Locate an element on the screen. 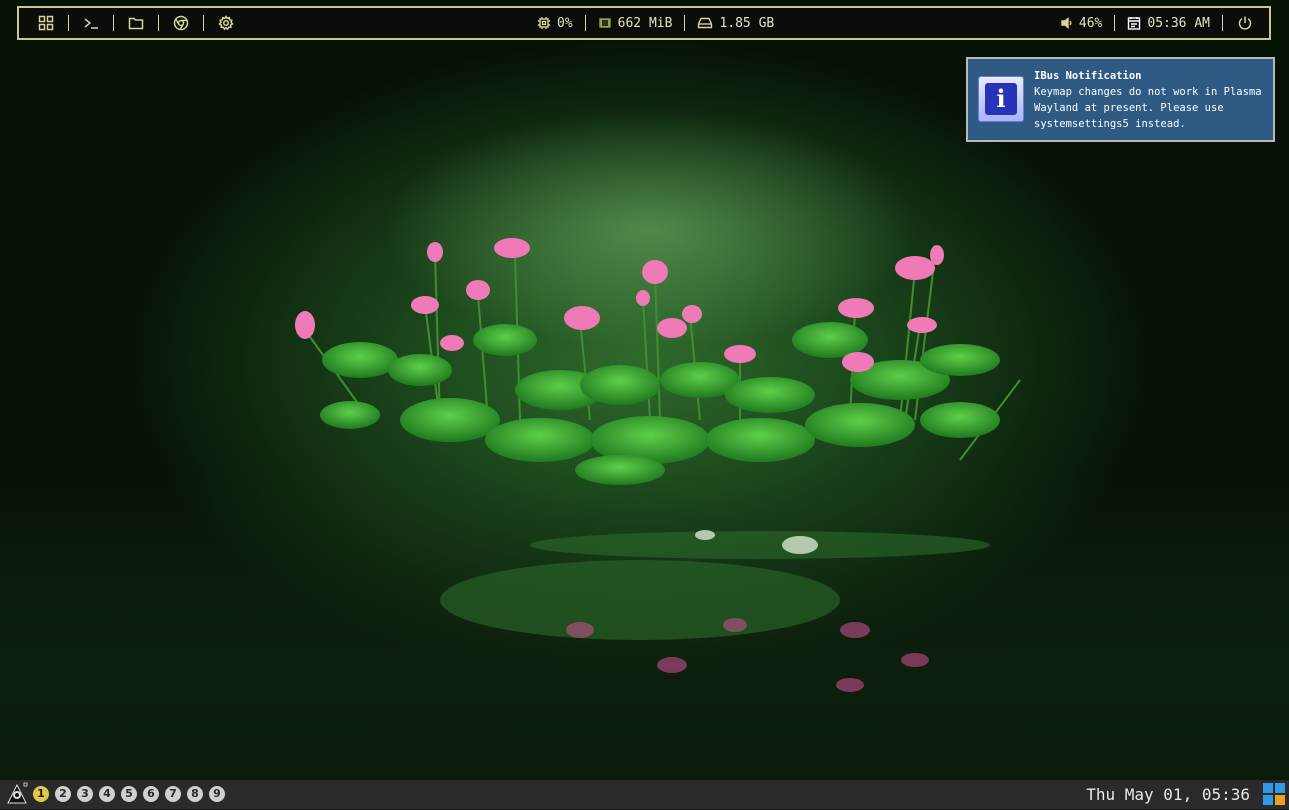  terminal-icon is located at coordinates (91, 23).